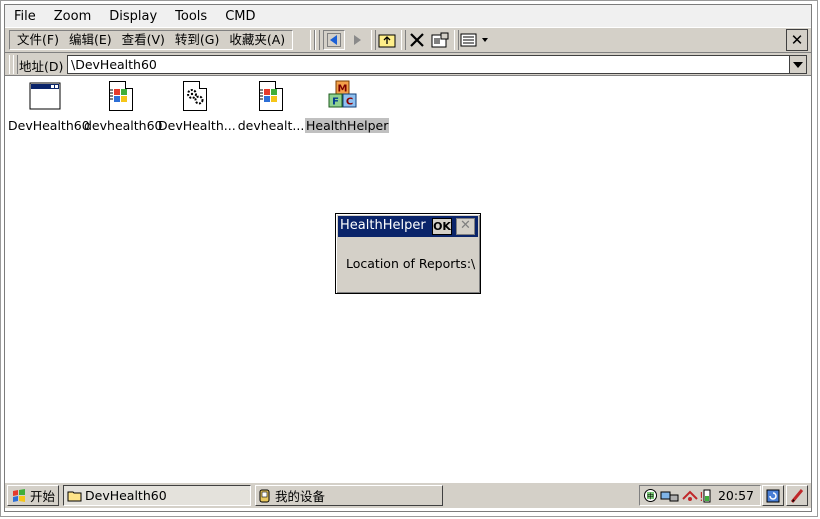 The width and height of the screenshot is (820, 519). I want to click on gear-doc-icon, so click(195, 97).